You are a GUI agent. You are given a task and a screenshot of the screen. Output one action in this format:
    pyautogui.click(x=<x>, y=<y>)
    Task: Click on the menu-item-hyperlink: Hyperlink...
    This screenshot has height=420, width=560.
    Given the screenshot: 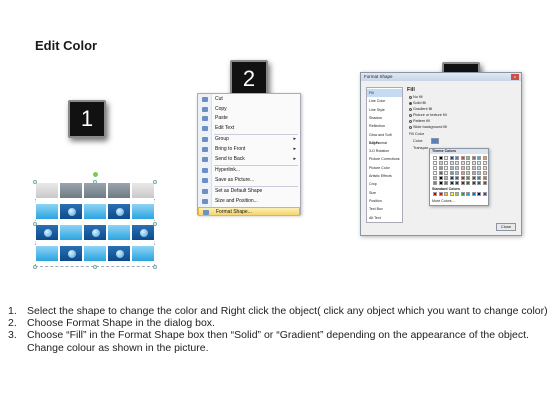 What is the action you would take?
    pyautogui.click(x=249, y=170)
    